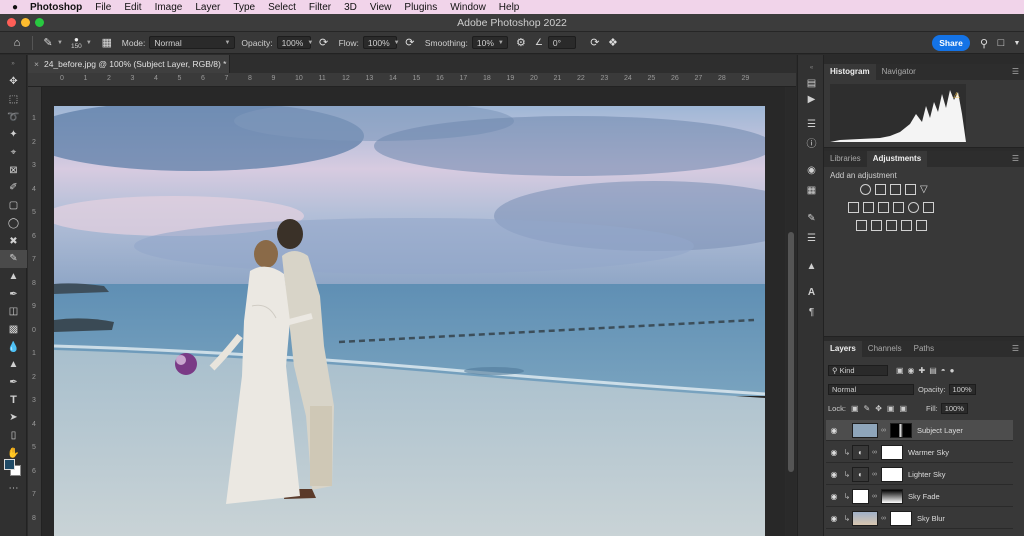 The width and height of the screenshot is (1024, 536). Describe the element at coordinates (489, 42) in the screenshot. I see `smoothing-input: 10% ▼` at that location.